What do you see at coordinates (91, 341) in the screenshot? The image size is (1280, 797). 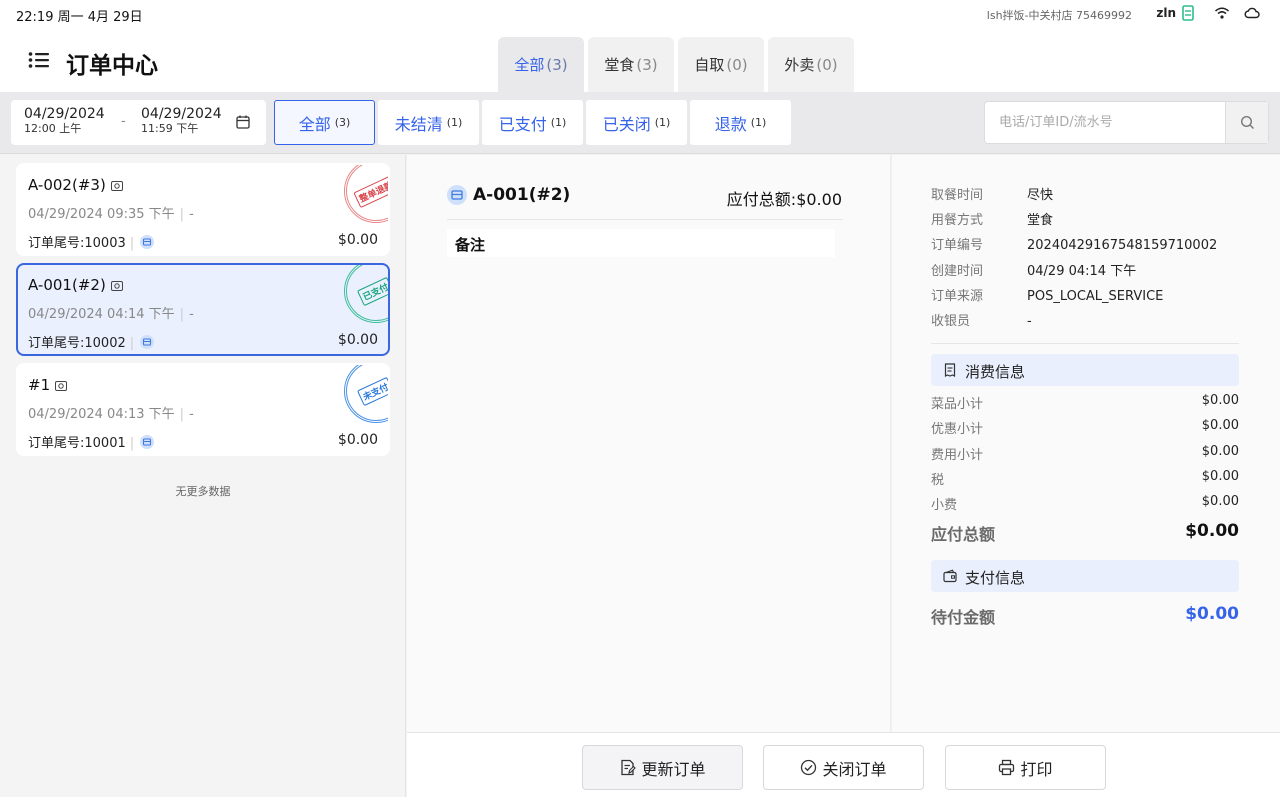 I see `order-tail: 订单尾号:10002 |` at bounding box center [91, 341].